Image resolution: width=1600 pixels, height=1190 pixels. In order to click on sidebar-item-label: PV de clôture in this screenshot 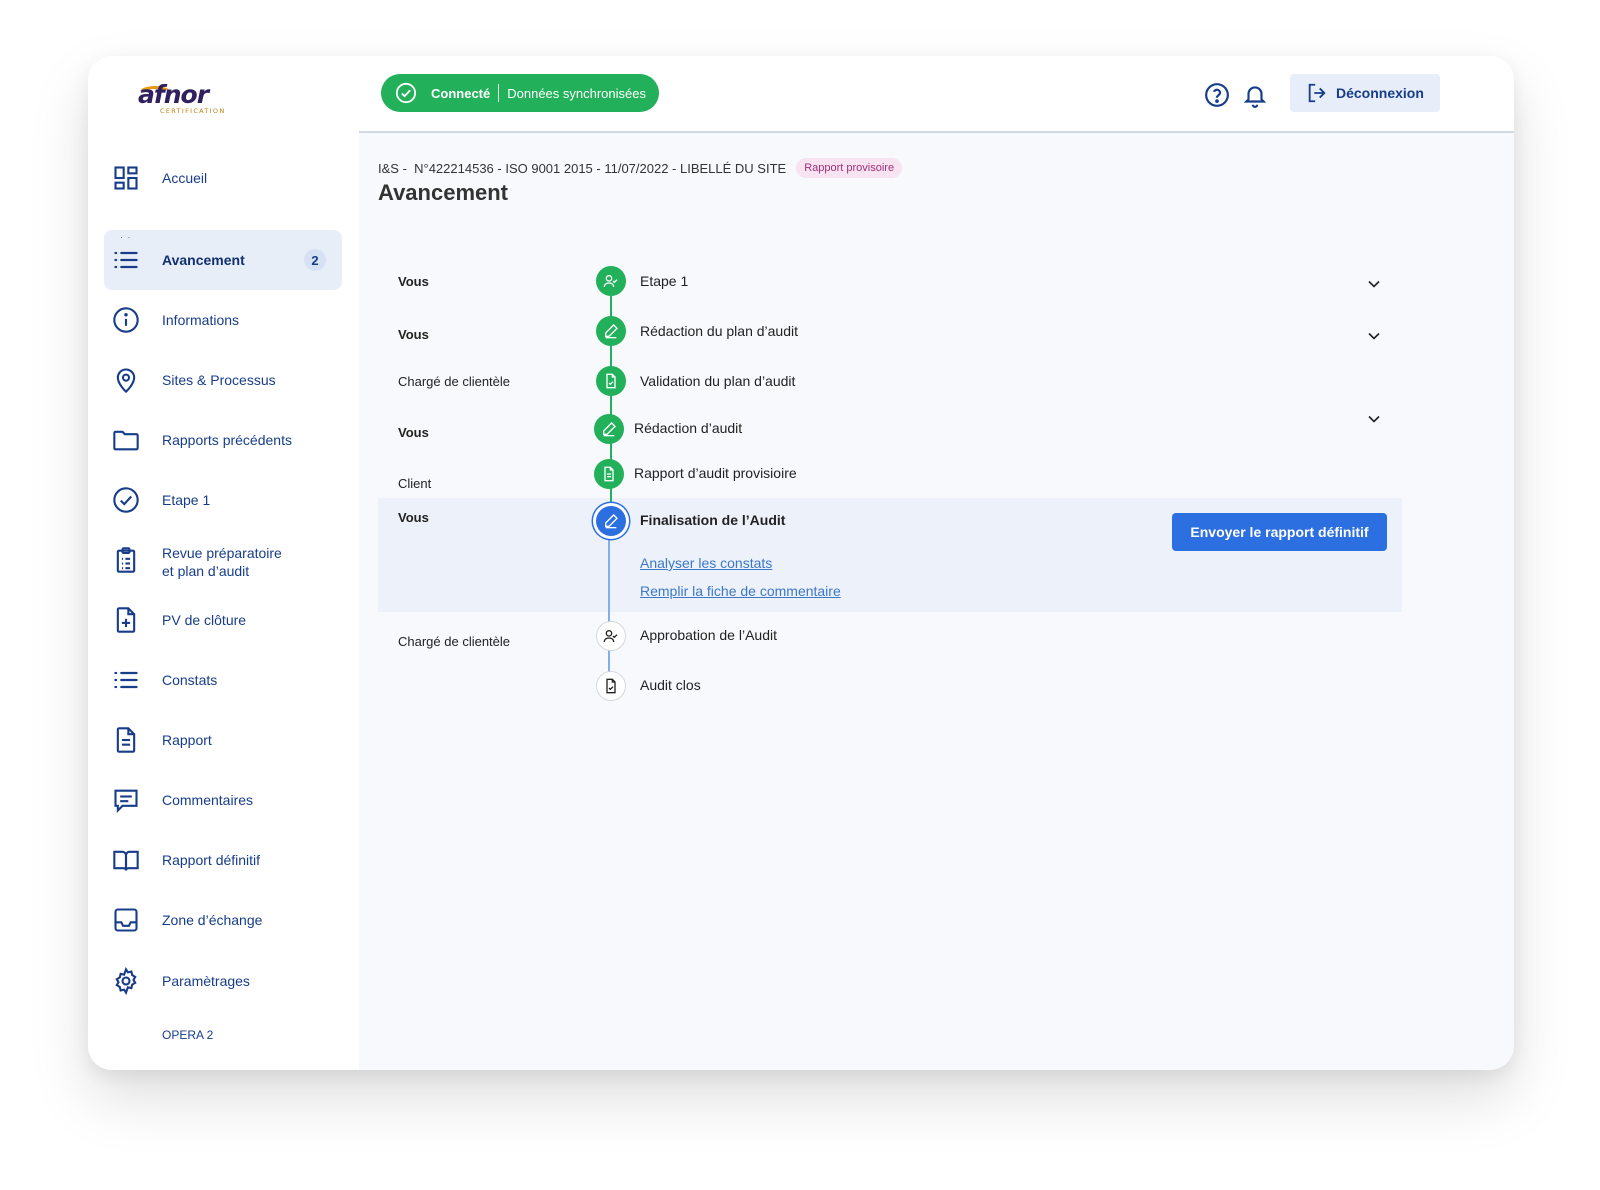, I will do `click(204, 620)`.